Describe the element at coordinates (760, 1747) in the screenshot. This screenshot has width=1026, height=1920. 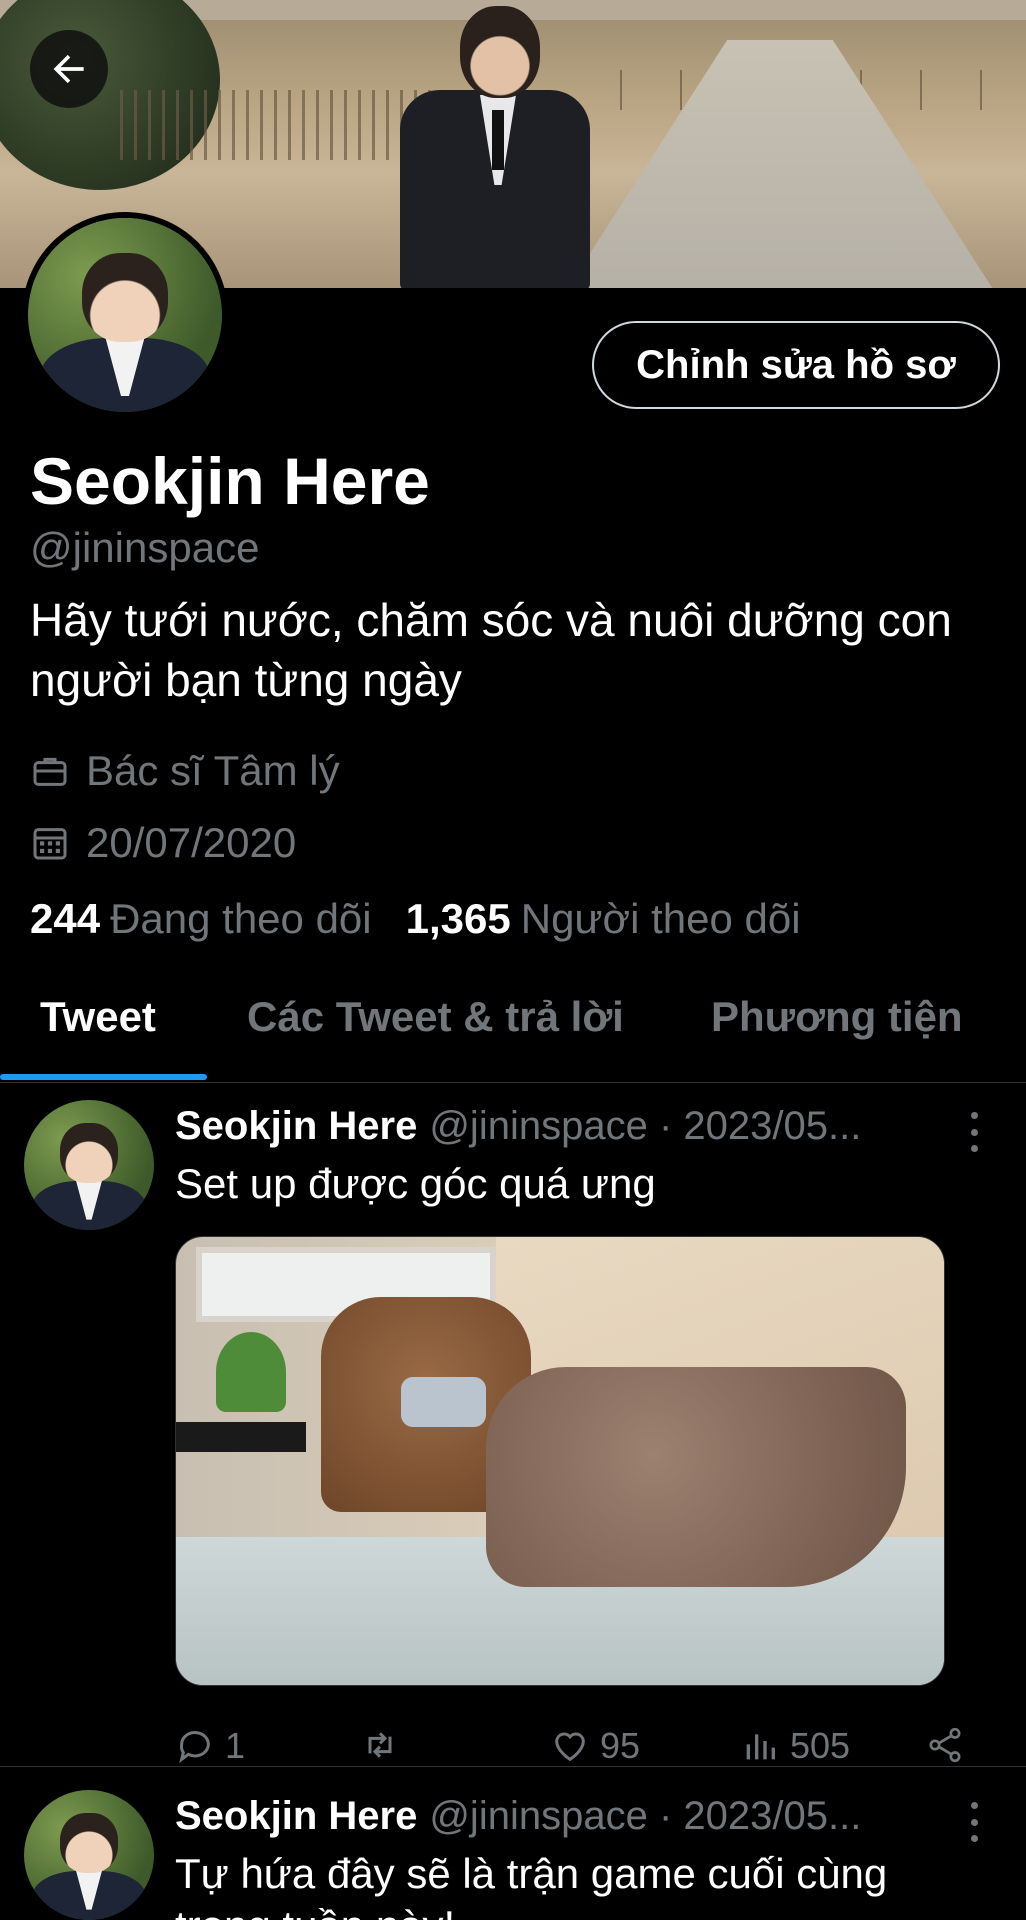
I see `views-icon` at that location.